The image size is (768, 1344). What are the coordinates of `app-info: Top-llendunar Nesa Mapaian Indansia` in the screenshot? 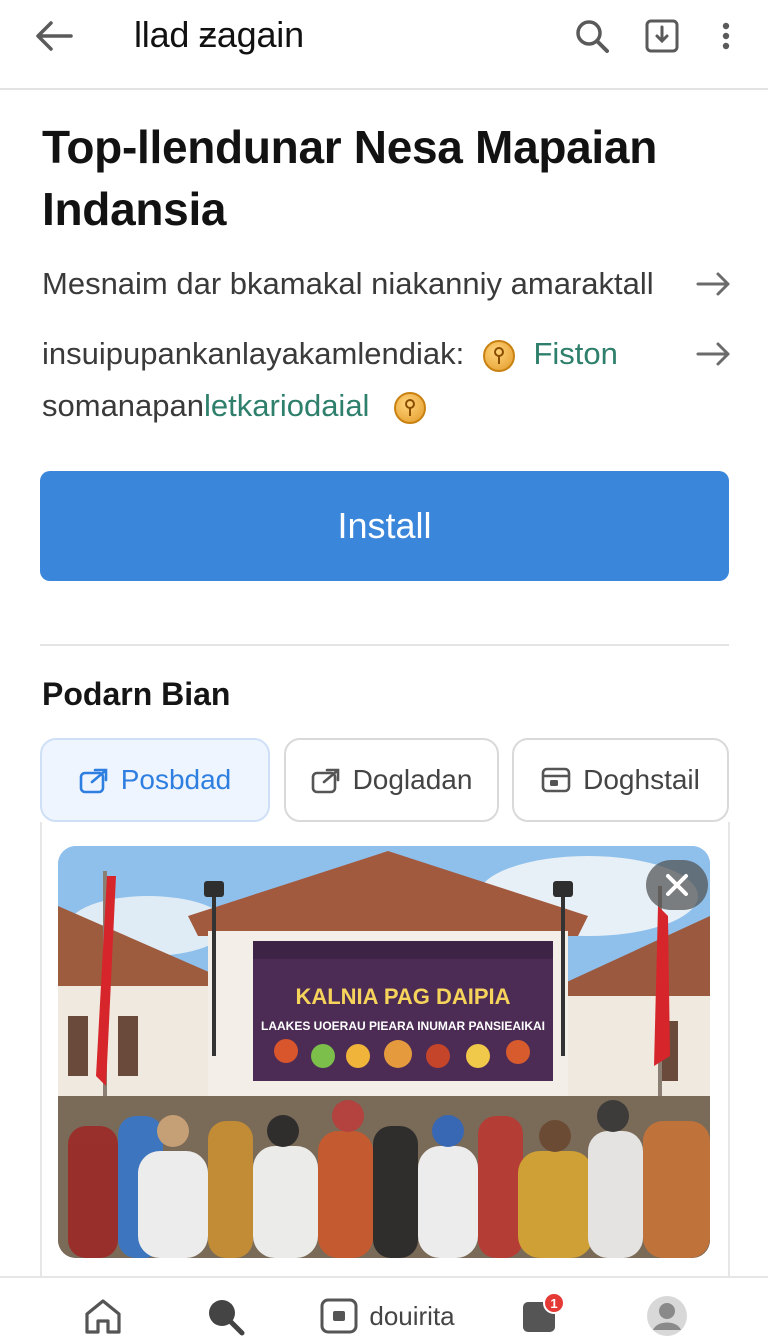 It's located at (387, 178).